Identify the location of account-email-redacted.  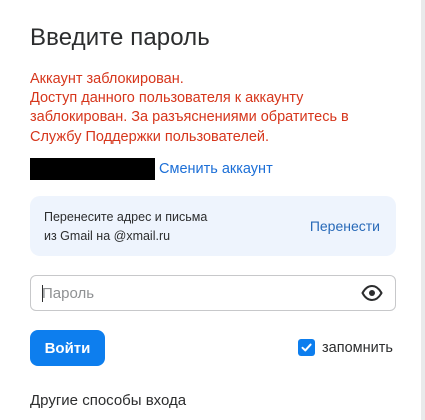
(92, 169).